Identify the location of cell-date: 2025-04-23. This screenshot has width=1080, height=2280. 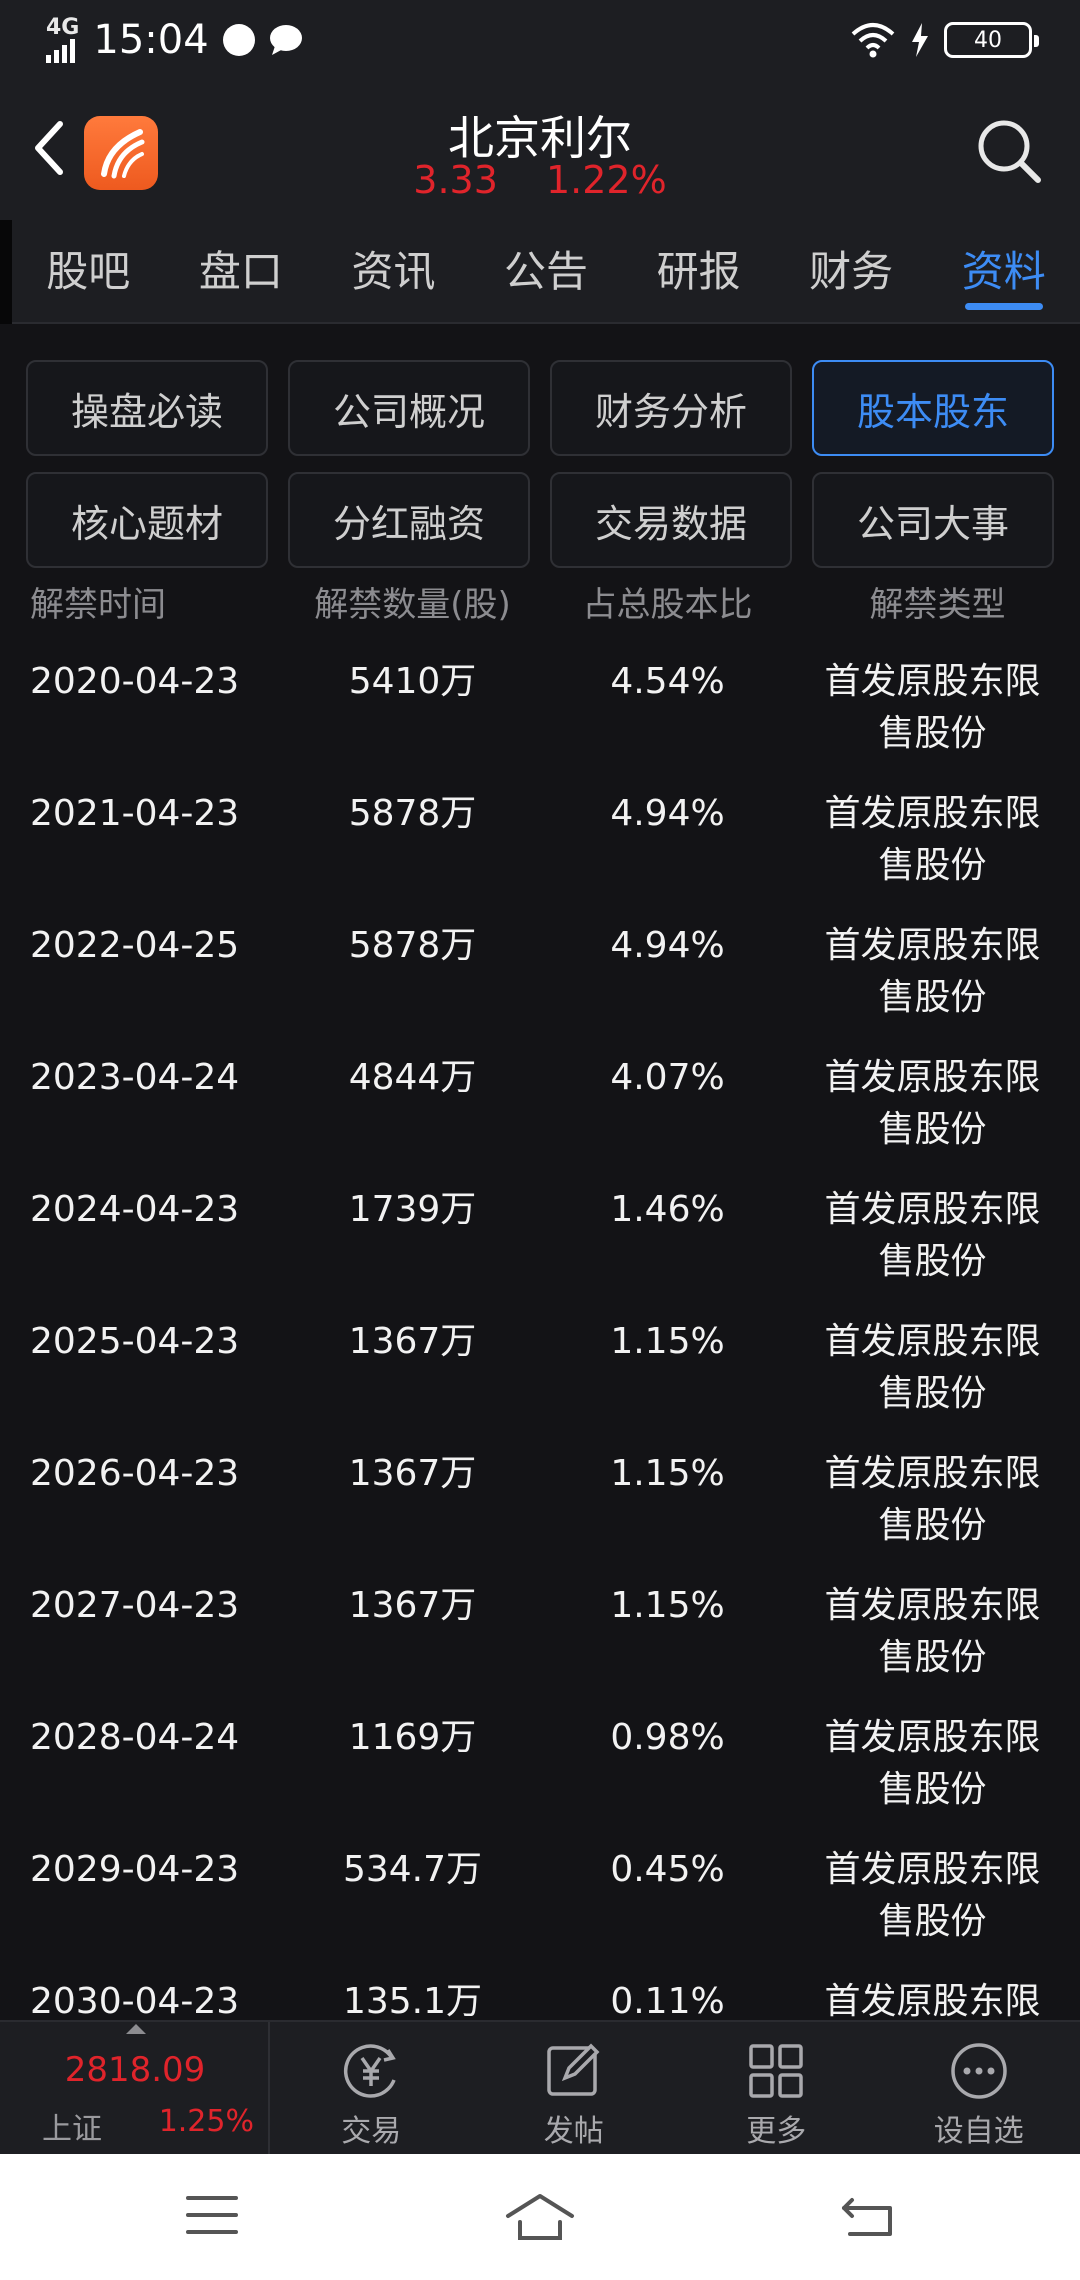
(135, 1341).